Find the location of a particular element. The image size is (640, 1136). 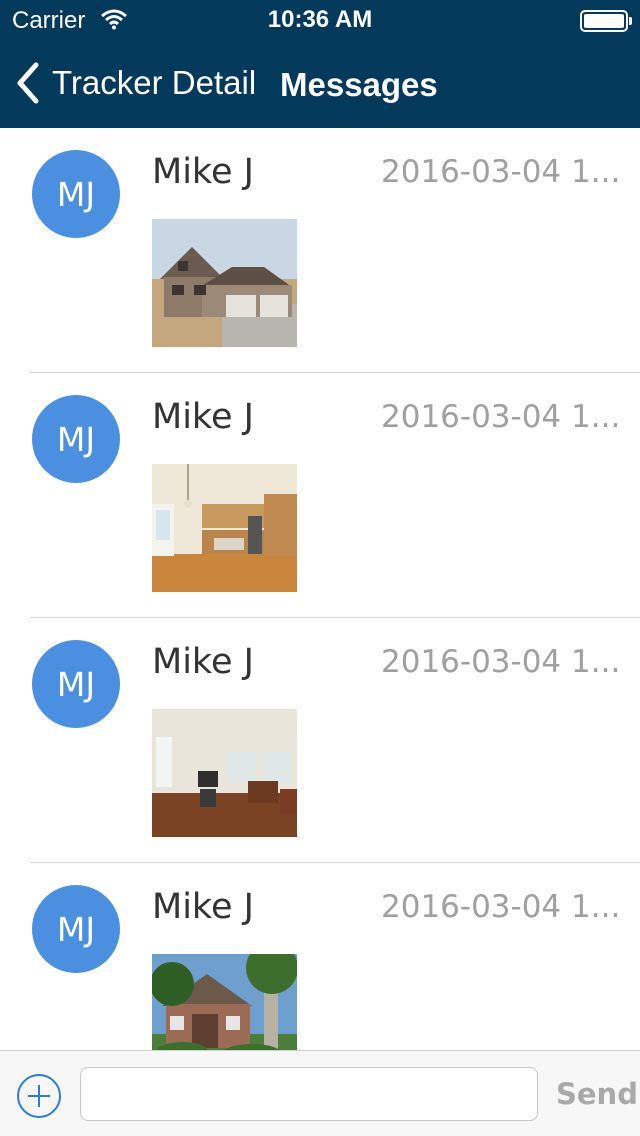

photo-attachment-kitchen is located at coordinates (224, 528).